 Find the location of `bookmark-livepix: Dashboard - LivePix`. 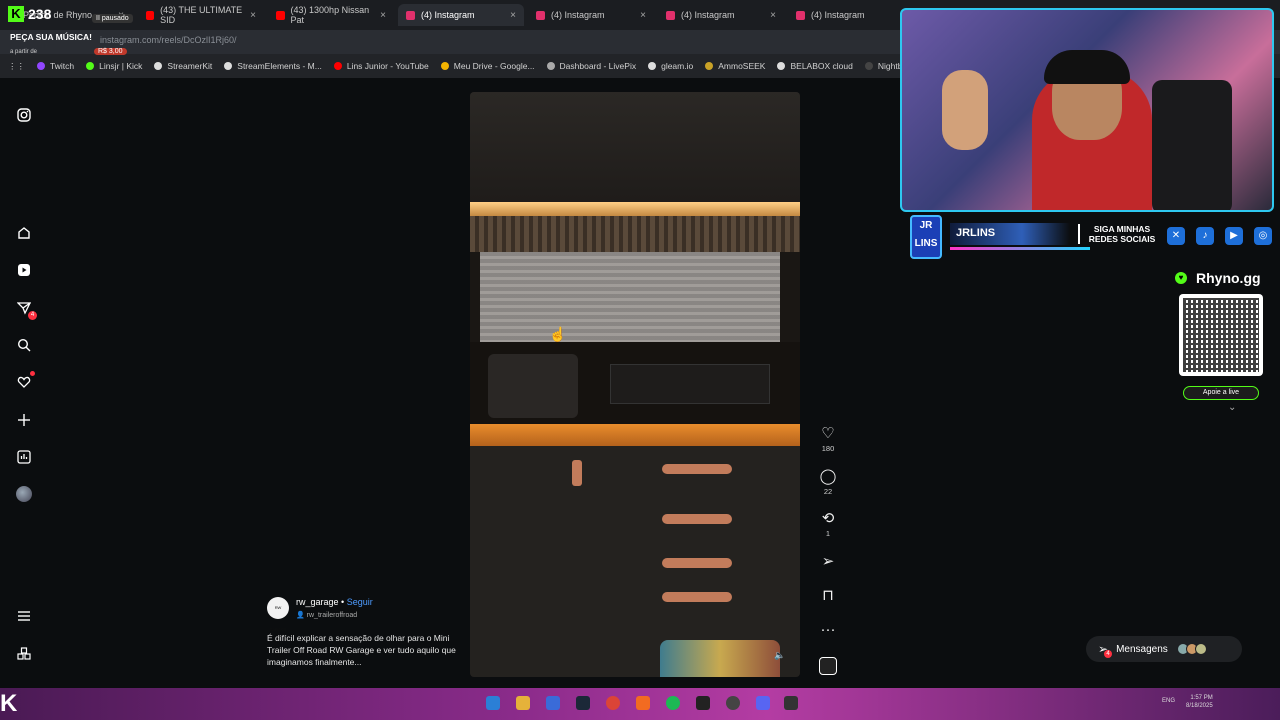

bookmark-livepix: Dashboard - LivePix is located at coordinates (591, 66).